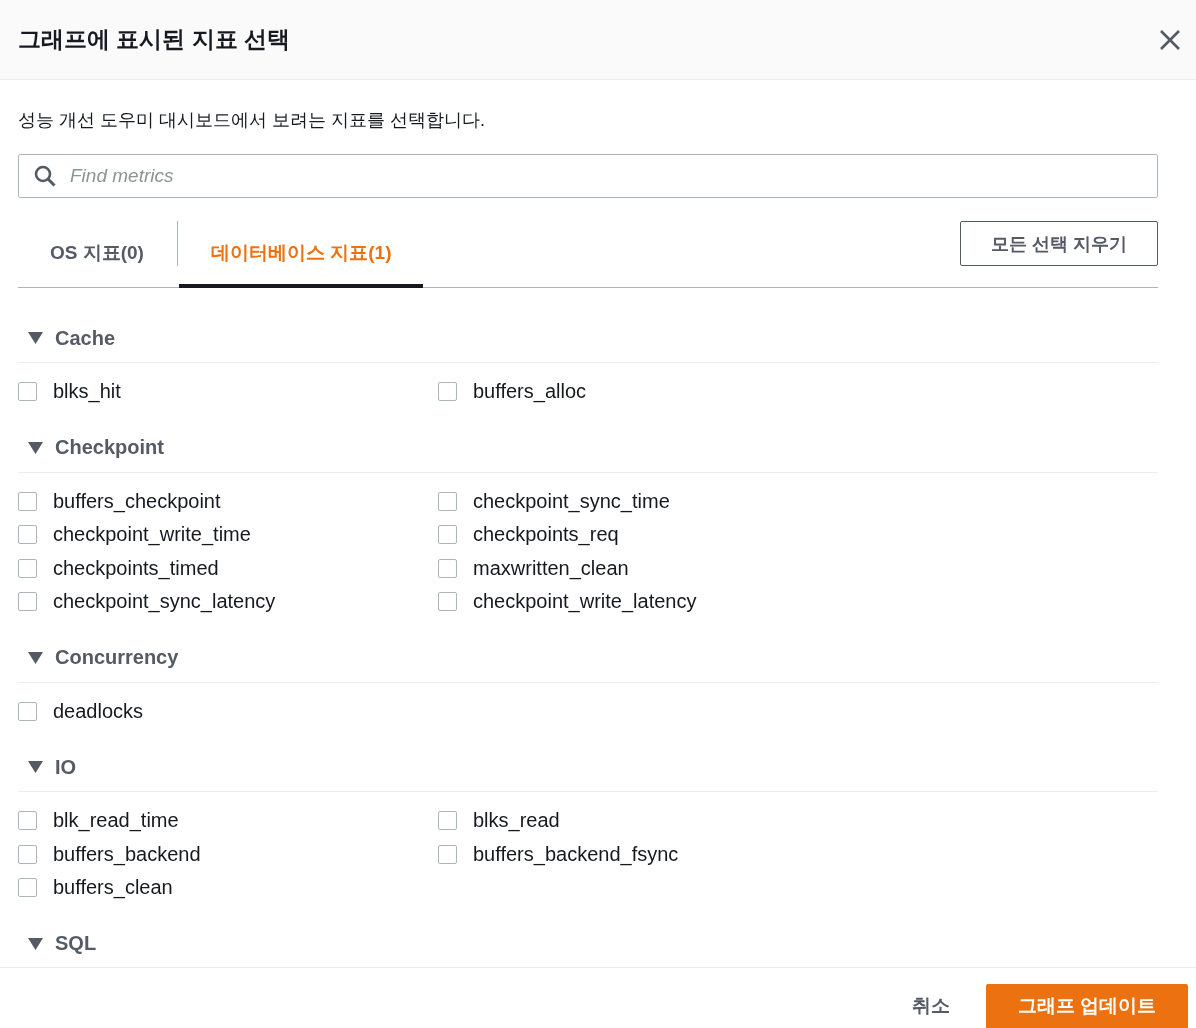 Image resolution: width=1196 pixels, height=1028 pixels. I want to click on metric-label: checkpoint_sync_time, so click(571, 501).